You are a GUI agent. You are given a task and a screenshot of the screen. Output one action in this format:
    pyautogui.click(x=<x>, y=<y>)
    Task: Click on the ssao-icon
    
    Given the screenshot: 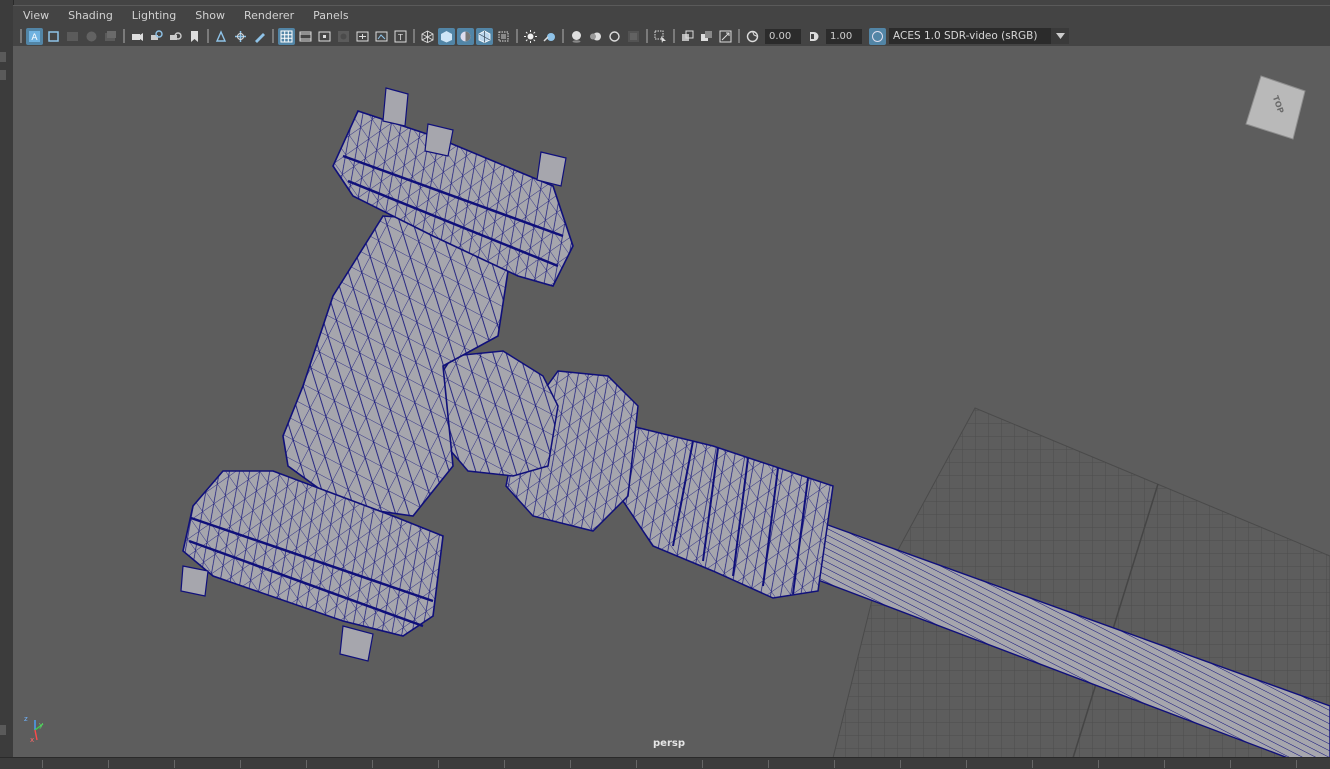 What is the action you would take?
    pyautogui.click(x=576, y=36)
    